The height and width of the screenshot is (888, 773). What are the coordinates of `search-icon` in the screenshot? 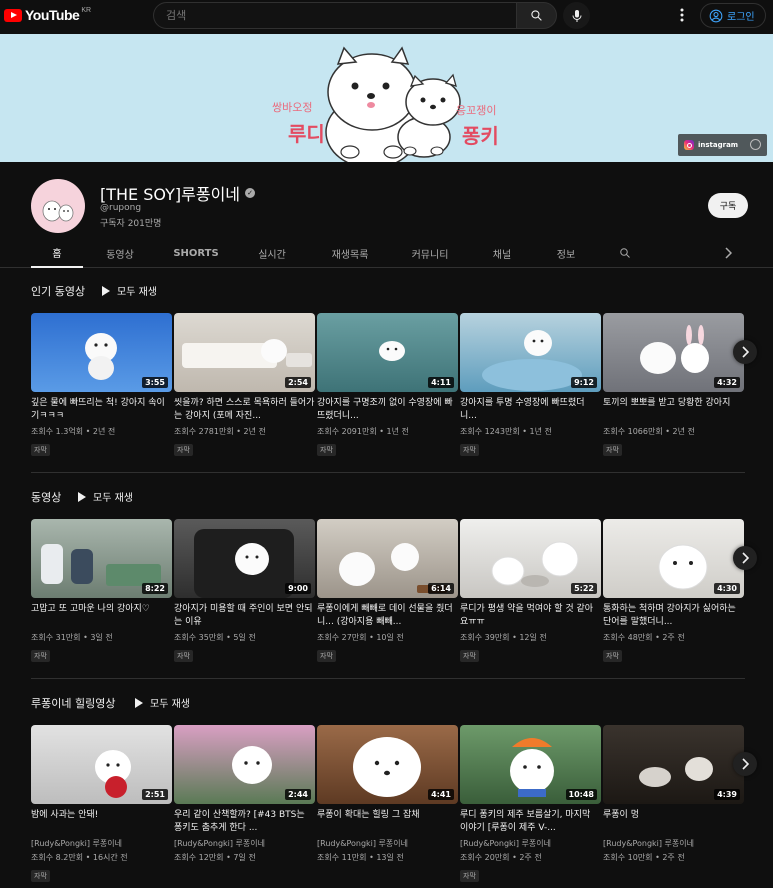 It's located at (536, 15).